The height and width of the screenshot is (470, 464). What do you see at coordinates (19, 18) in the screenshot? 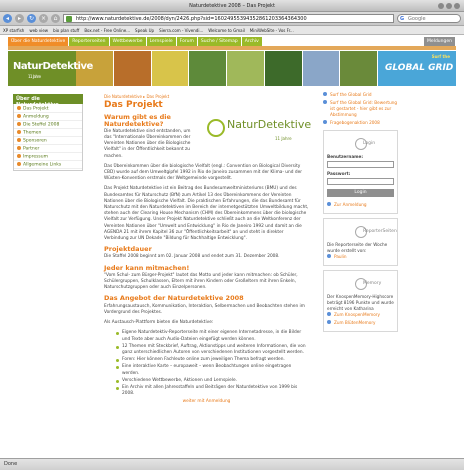
I see `forward-button: ▸` at bounding box center [19, 18].